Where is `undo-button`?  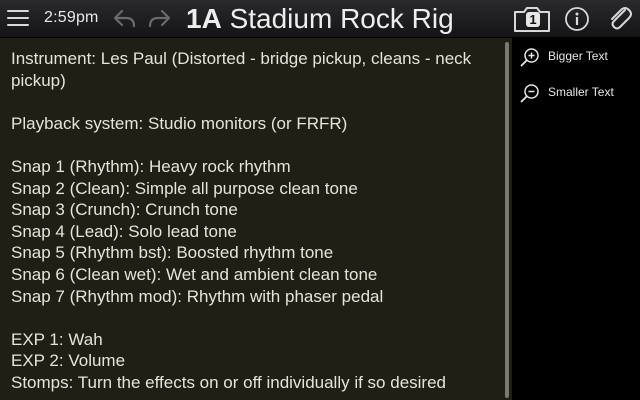 undo-button is located at coordinates (125, 18).